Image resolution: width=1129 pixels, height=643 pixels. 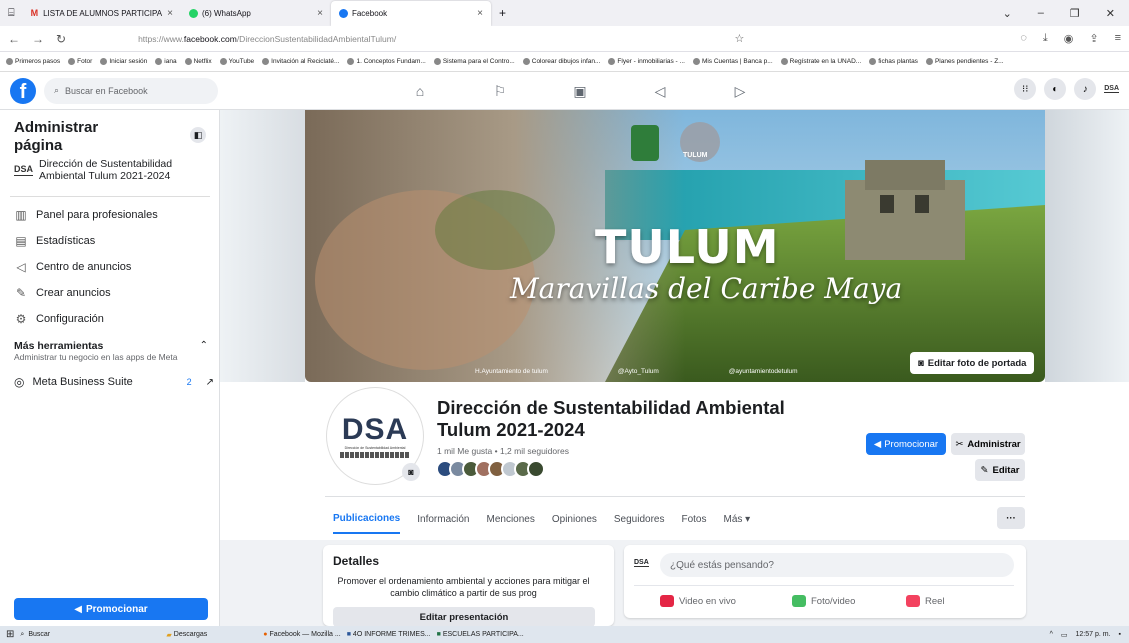 I want to click on search-input: ⌕ Buscar en Facebook, so click(x=131, y=90).